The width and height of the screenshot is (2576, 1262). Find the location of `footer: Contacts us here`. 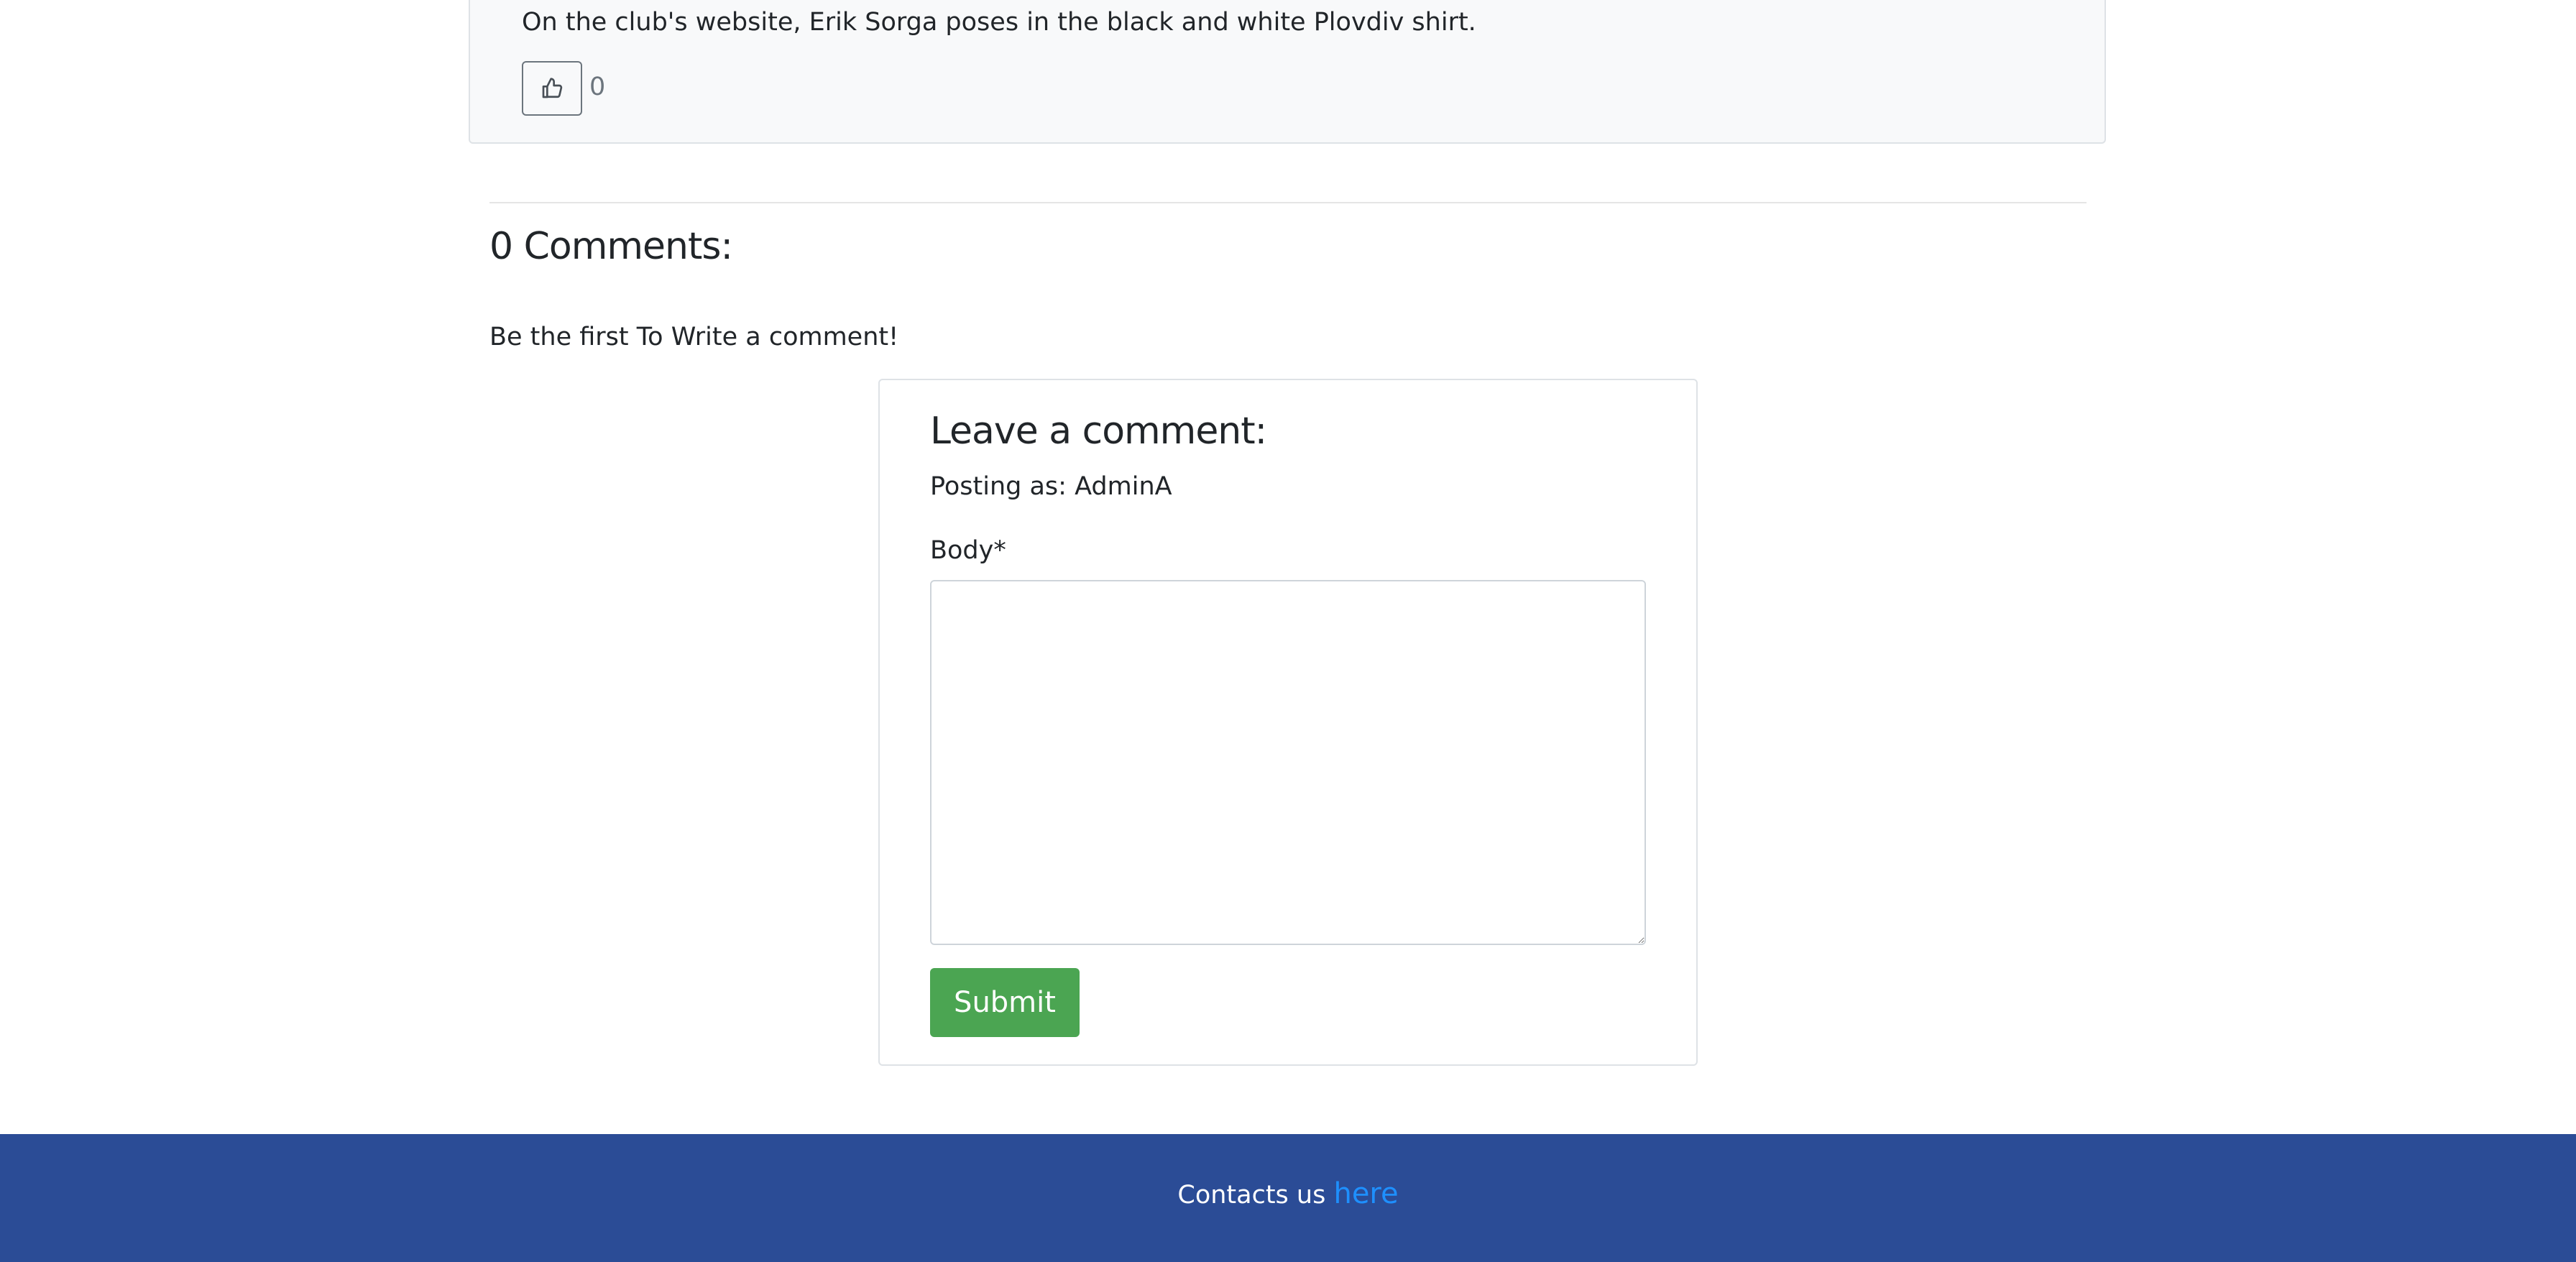

footer: Contacts us here is located at coordinates (1288, 1198).